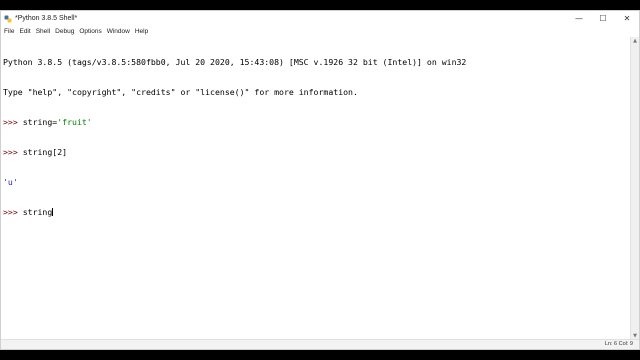 Image resolution: width=640 pixels, height=360 pixels. Describe the element at coordinates (40, 122) in the screenshot. I see `input-code: string=` at that location.